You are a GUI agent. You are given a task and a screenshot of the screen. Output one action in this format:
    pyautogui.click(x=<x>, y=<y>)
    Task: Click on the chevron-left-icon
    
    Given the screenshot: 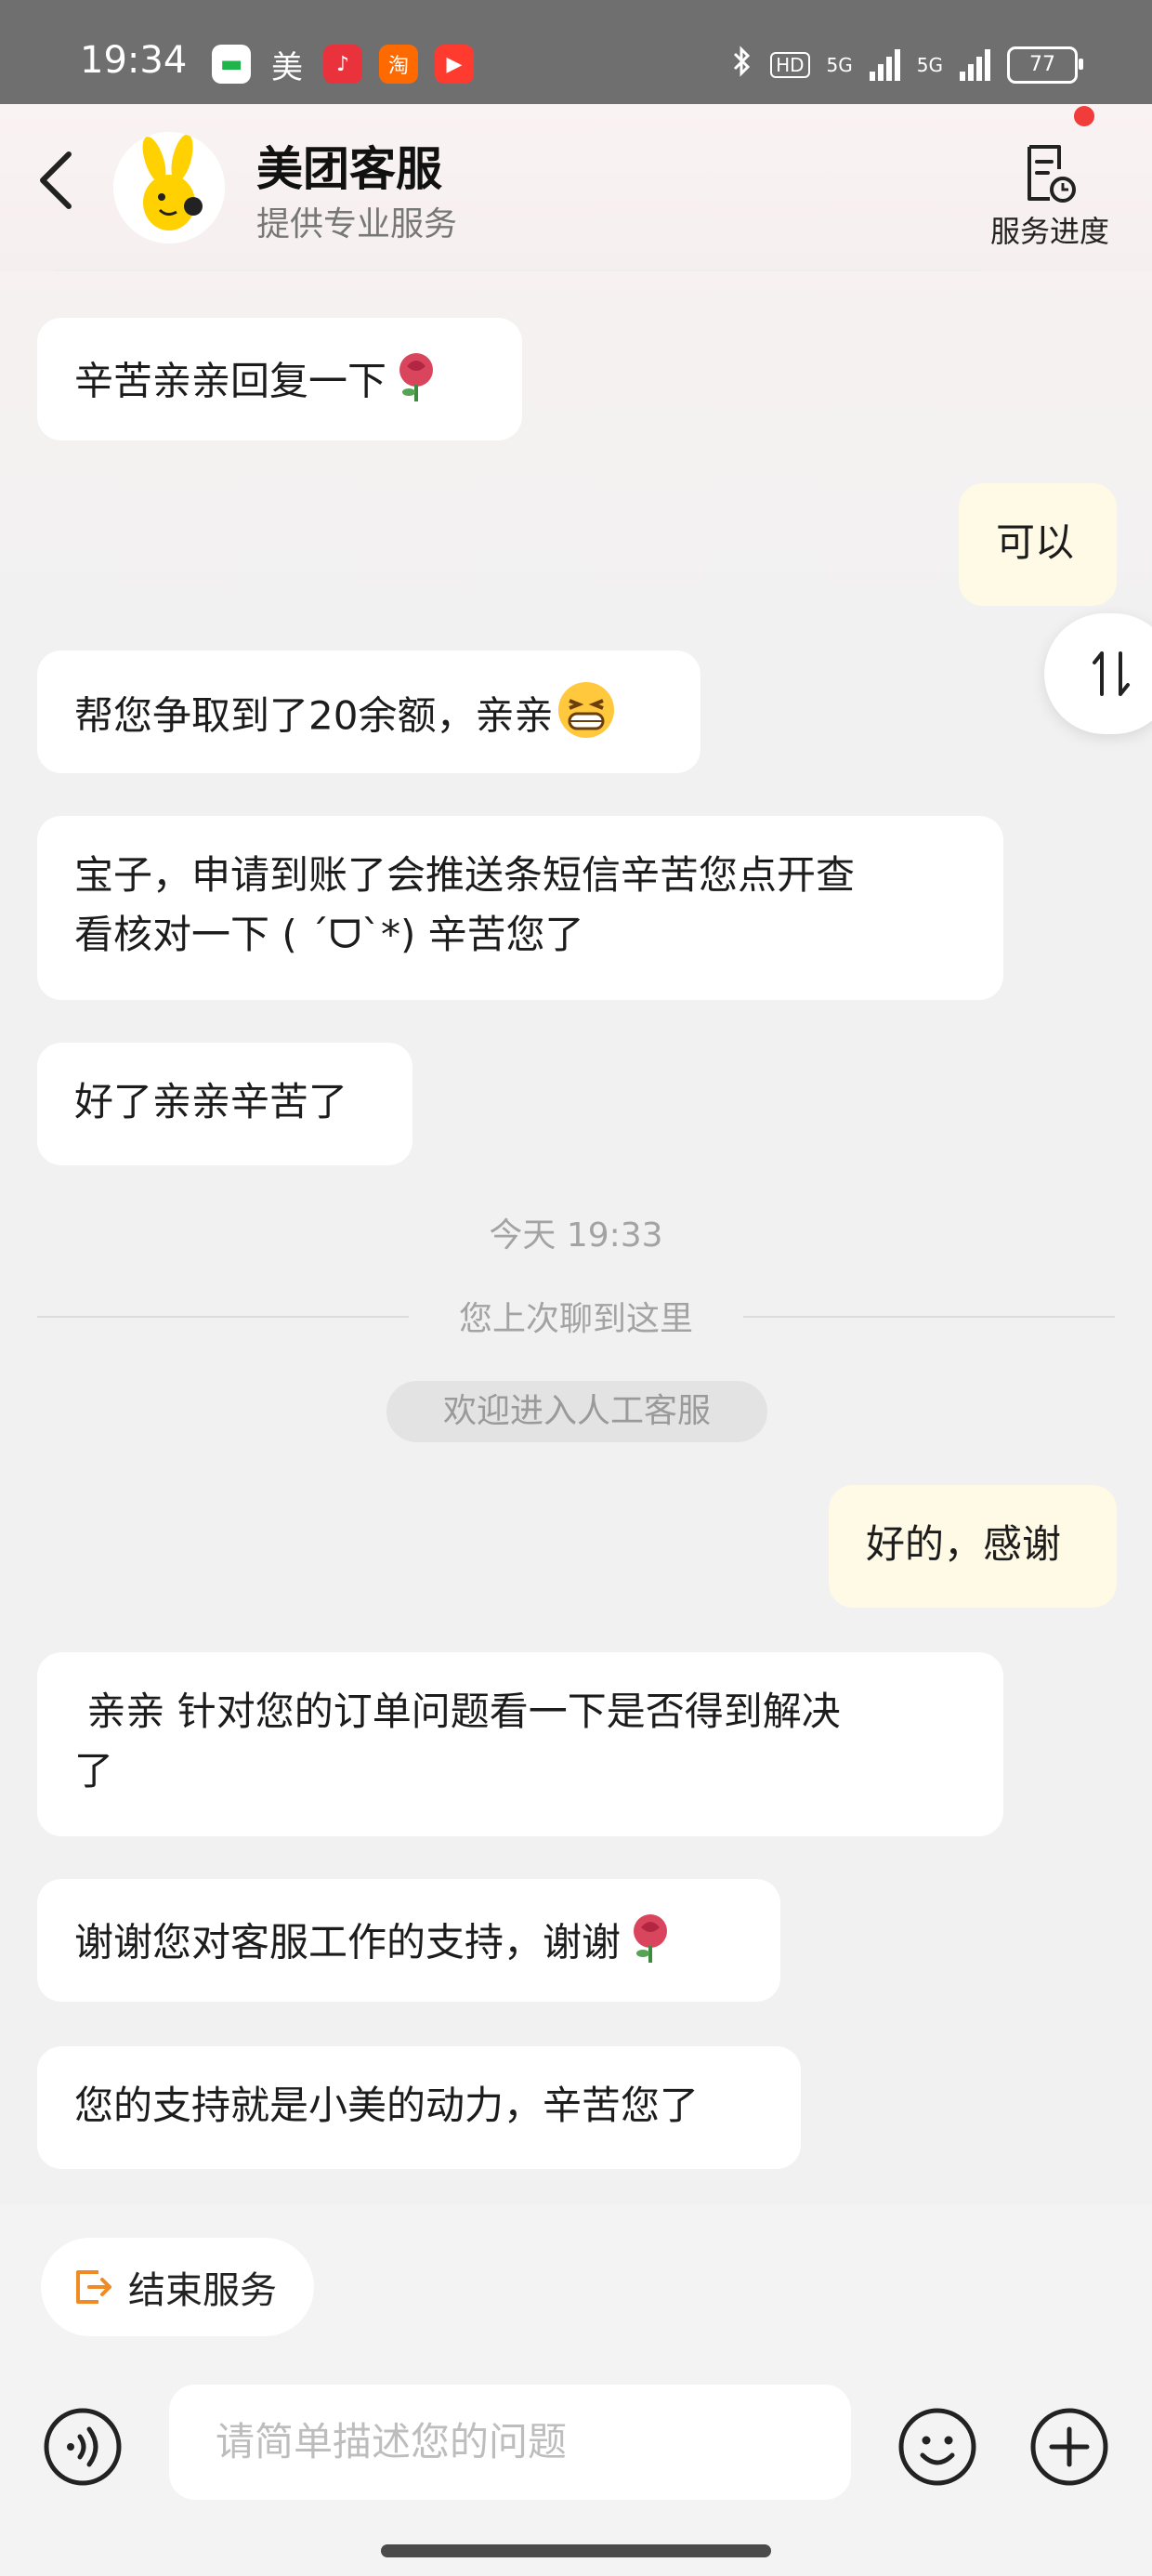 What is the action you would take?
    pyautogui.click(x=56, y=180)
    